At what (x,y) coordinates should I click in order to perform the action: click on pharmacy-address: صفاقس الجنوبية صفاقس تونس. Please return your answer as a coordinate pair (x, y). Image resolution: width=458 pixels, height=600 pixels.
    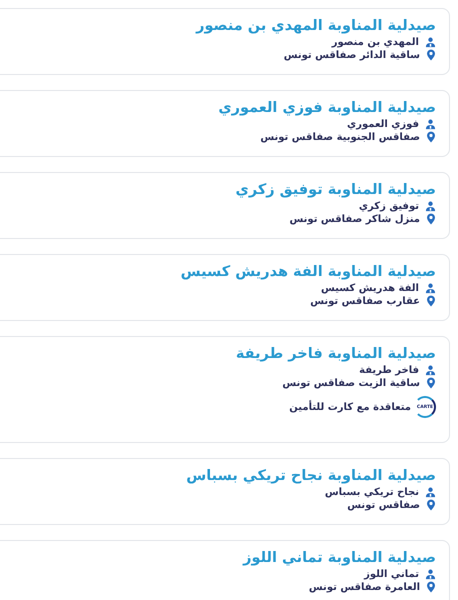
    Looking at the image, I should click on (340, 137).